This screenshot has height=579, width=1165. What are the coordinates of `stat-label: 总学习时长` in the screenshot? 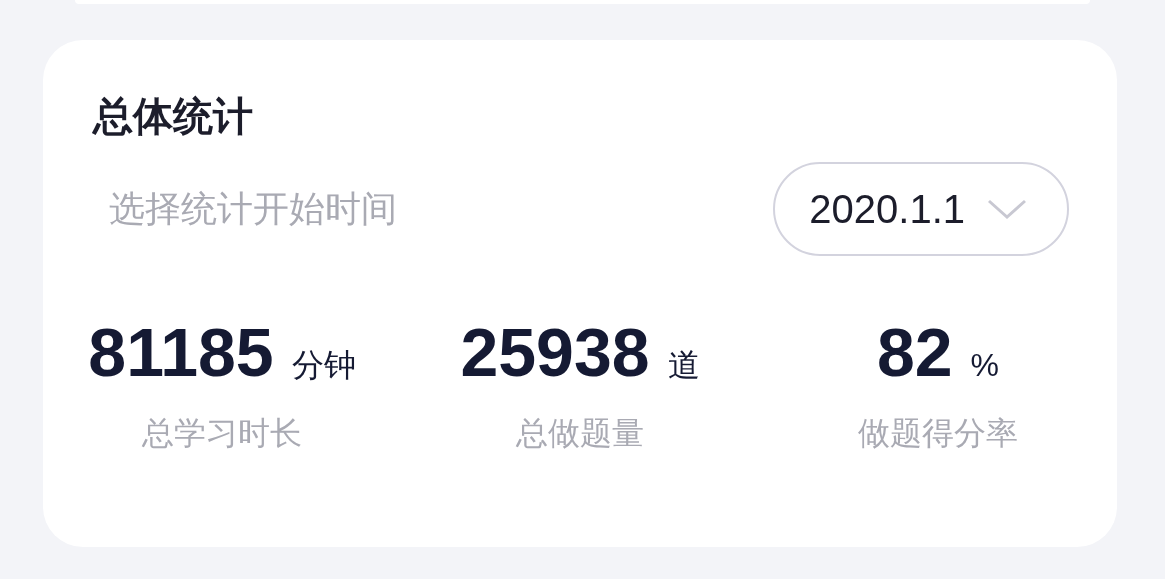 It's located at (222, 433).